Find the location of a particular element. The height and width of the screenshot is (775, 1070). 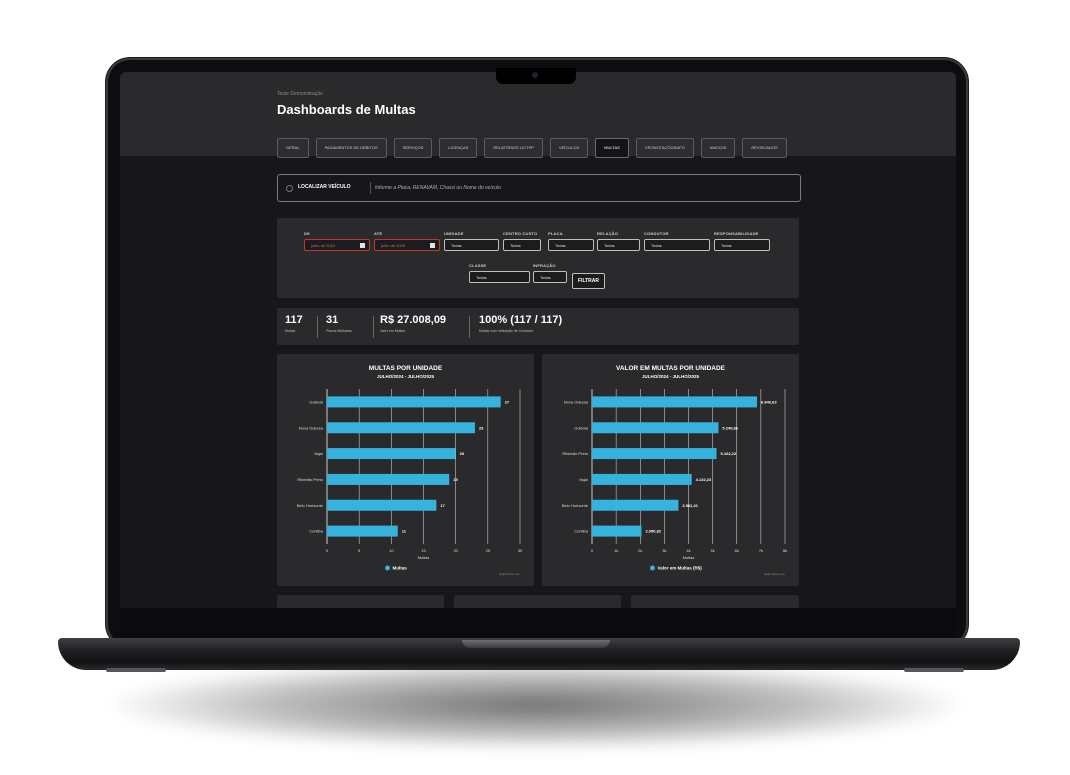

date-from-value: julho de 2024 is located at coordinates (323, 245).